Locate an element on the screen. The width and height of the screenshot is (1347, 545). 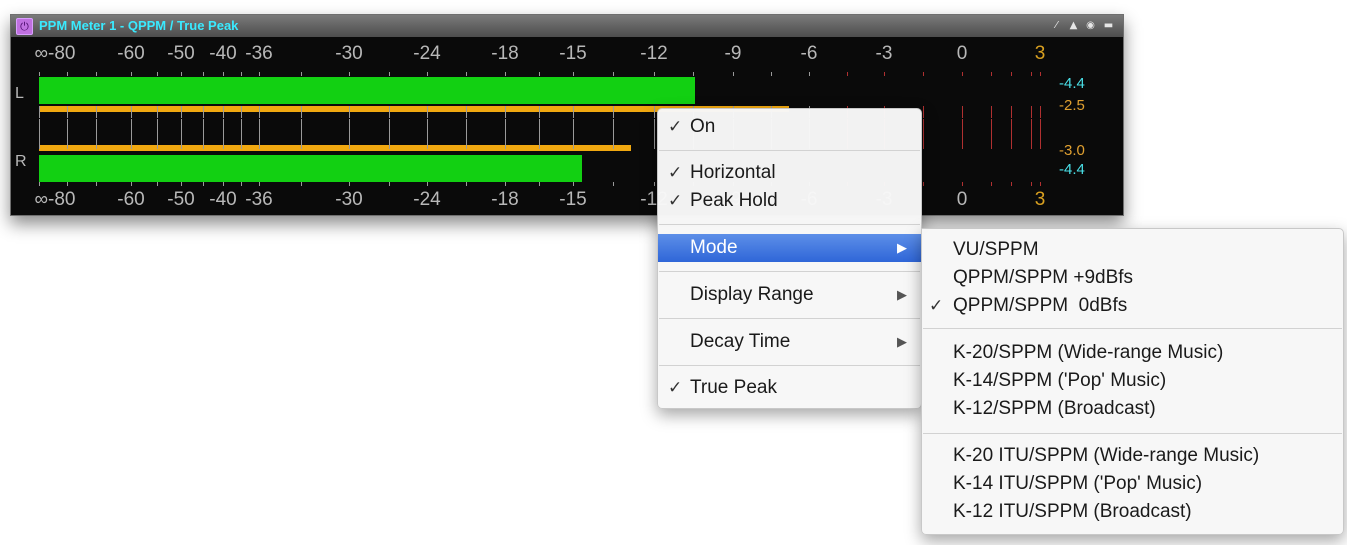
menu-item-display-range: Display Range ▶ is located at coordinates (789, 295).